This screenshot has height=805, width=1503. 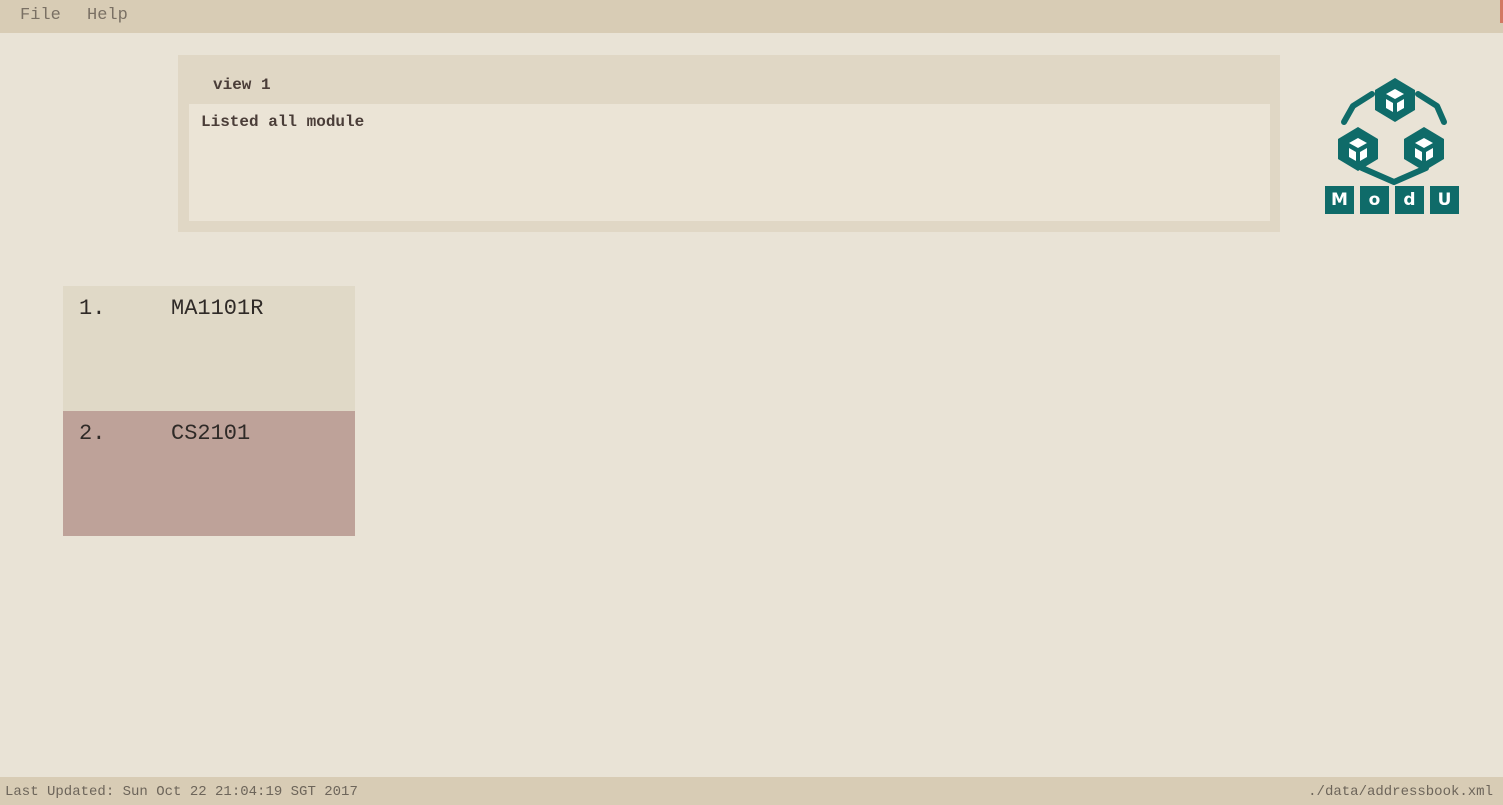 I want to click on logo-letters: M o d U, so click(x=1392, y=200).